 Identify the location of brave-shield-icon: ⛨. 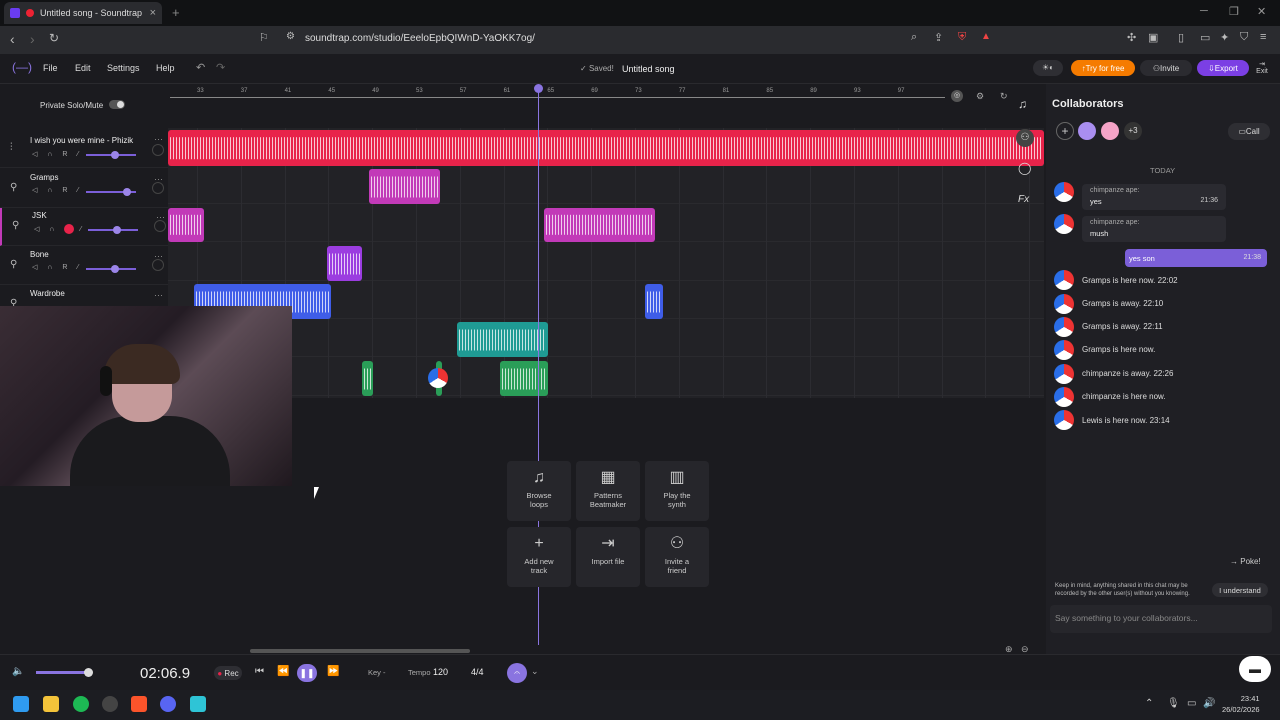
(962, 37).